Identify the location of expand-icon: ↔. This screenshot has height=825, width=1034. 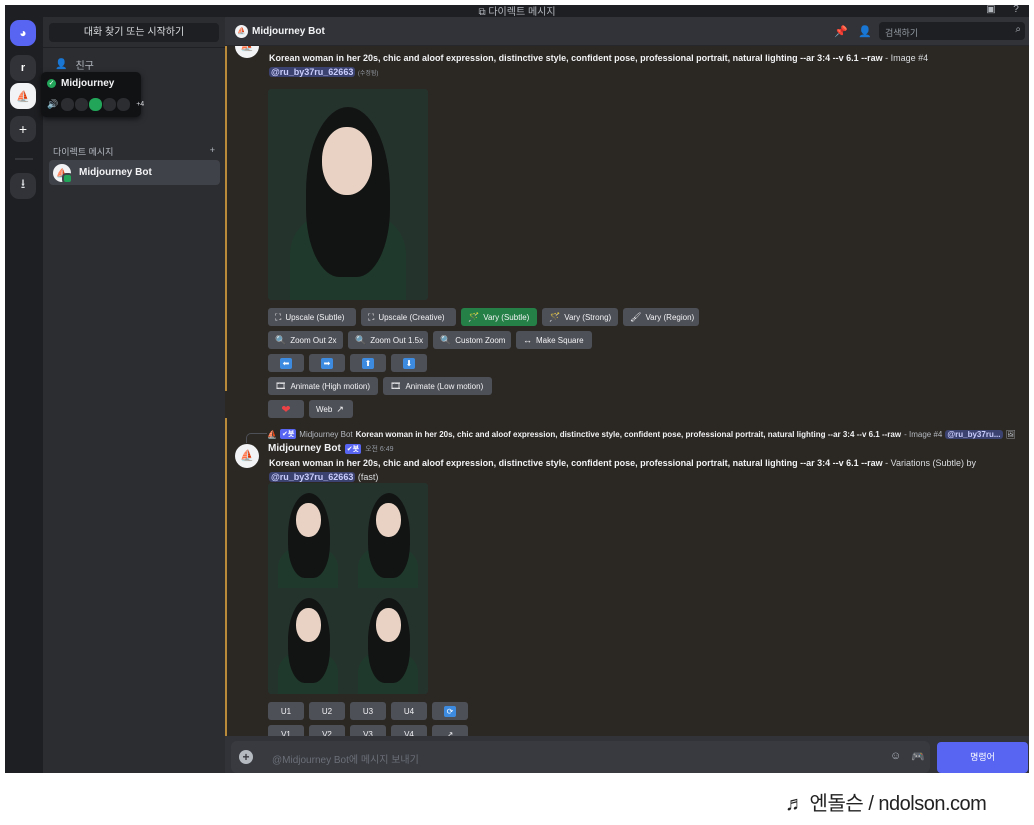
(527, 340).